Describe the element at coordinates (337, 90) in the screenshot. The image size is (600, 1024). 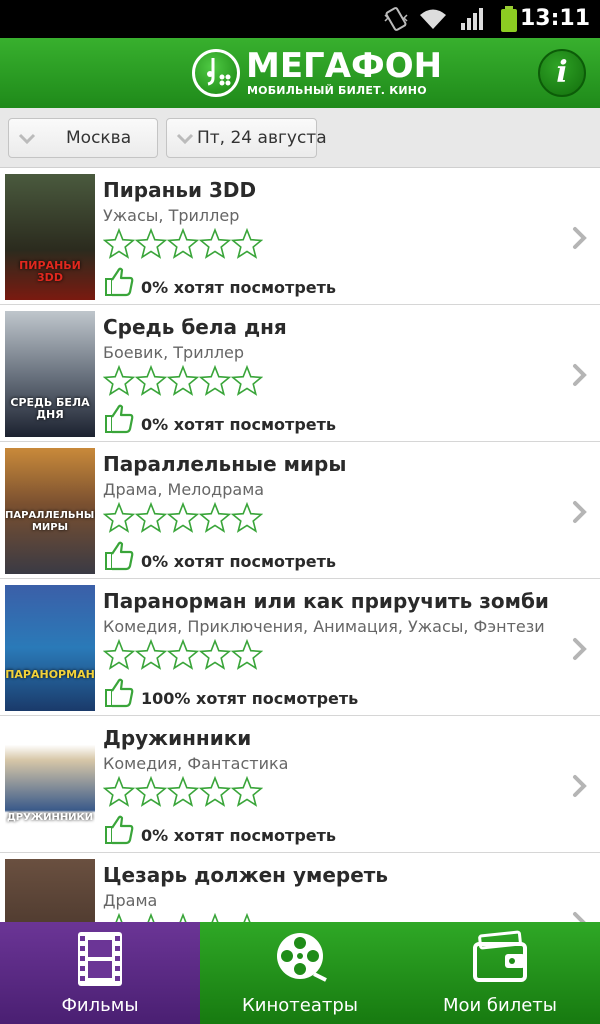
I see `brand-subtitle: МОБИЛЬНЫЙ БИЛЕТ. КИНО` at that location.